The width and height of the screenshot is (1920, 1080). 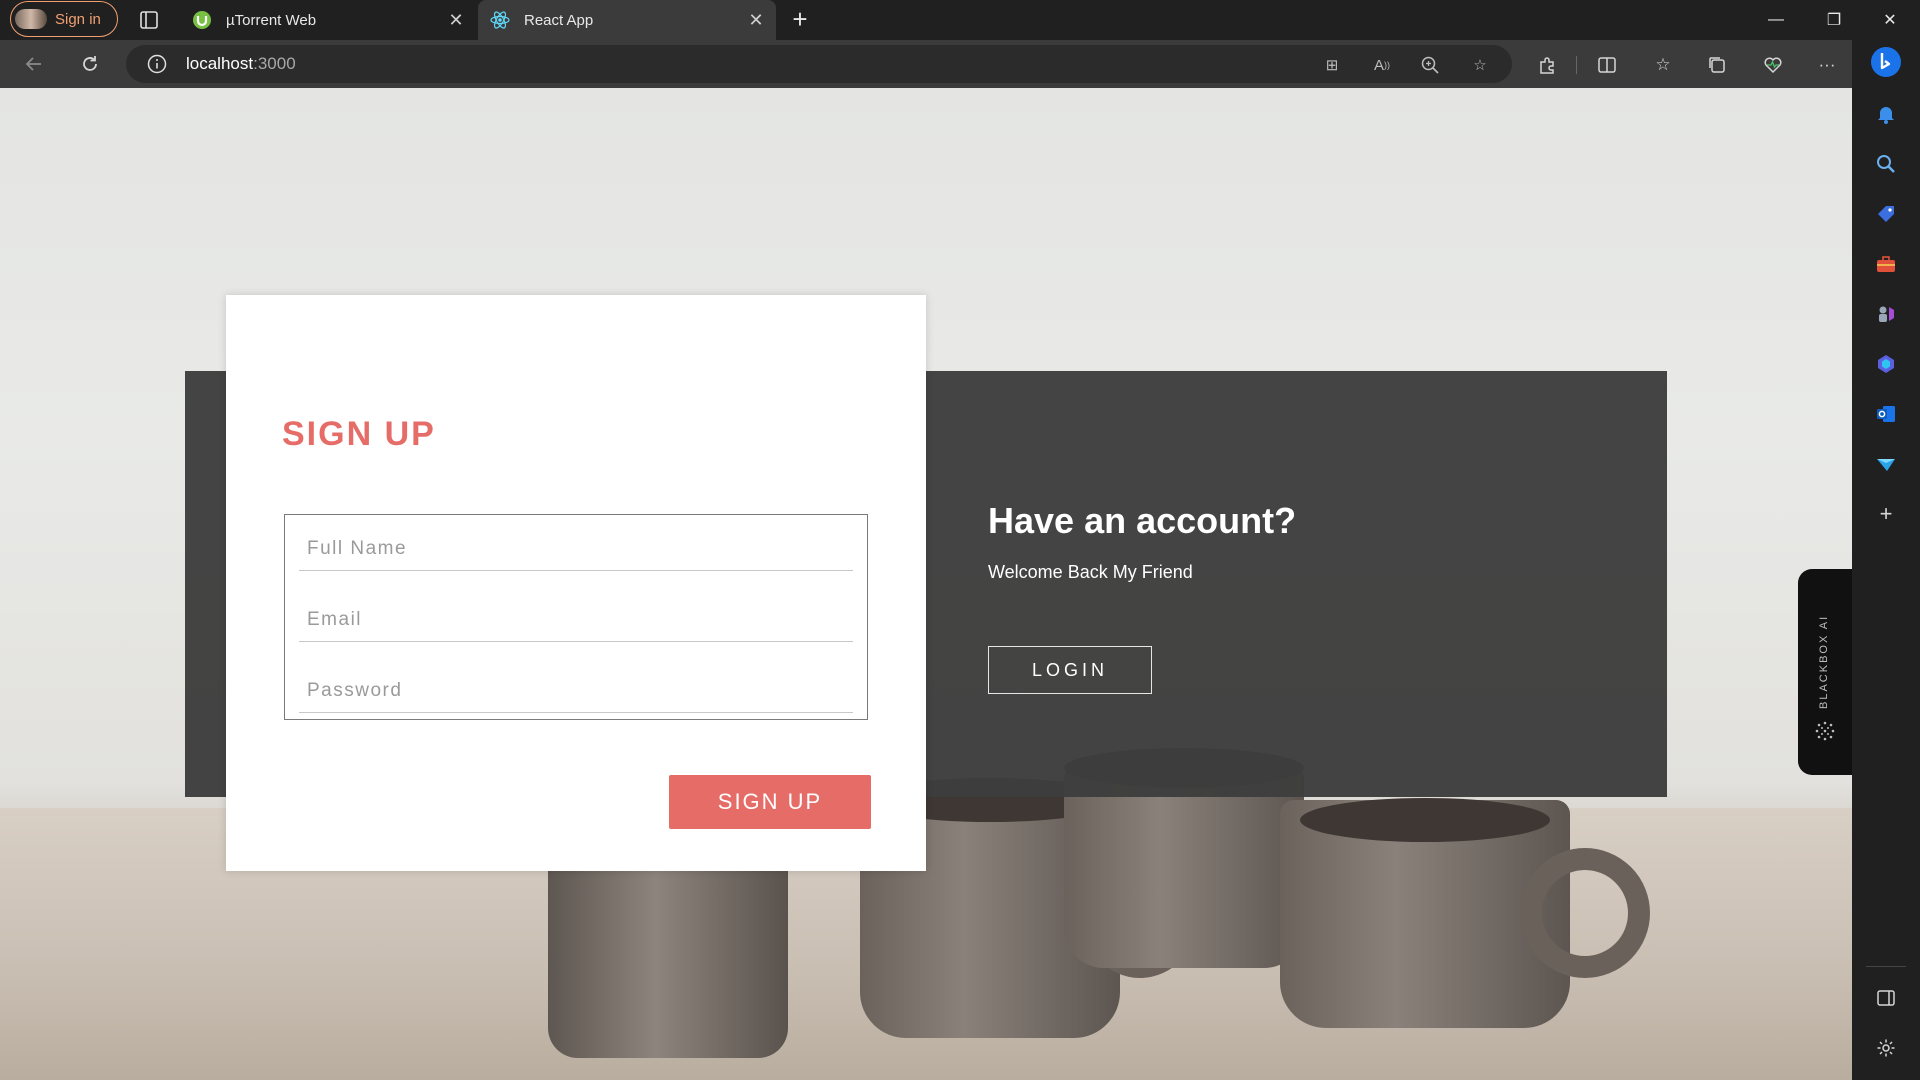 What do you see at coordinates (1886, 464) in the screenshot?
I see `drop-icon` at bounding box center [1886, 464].